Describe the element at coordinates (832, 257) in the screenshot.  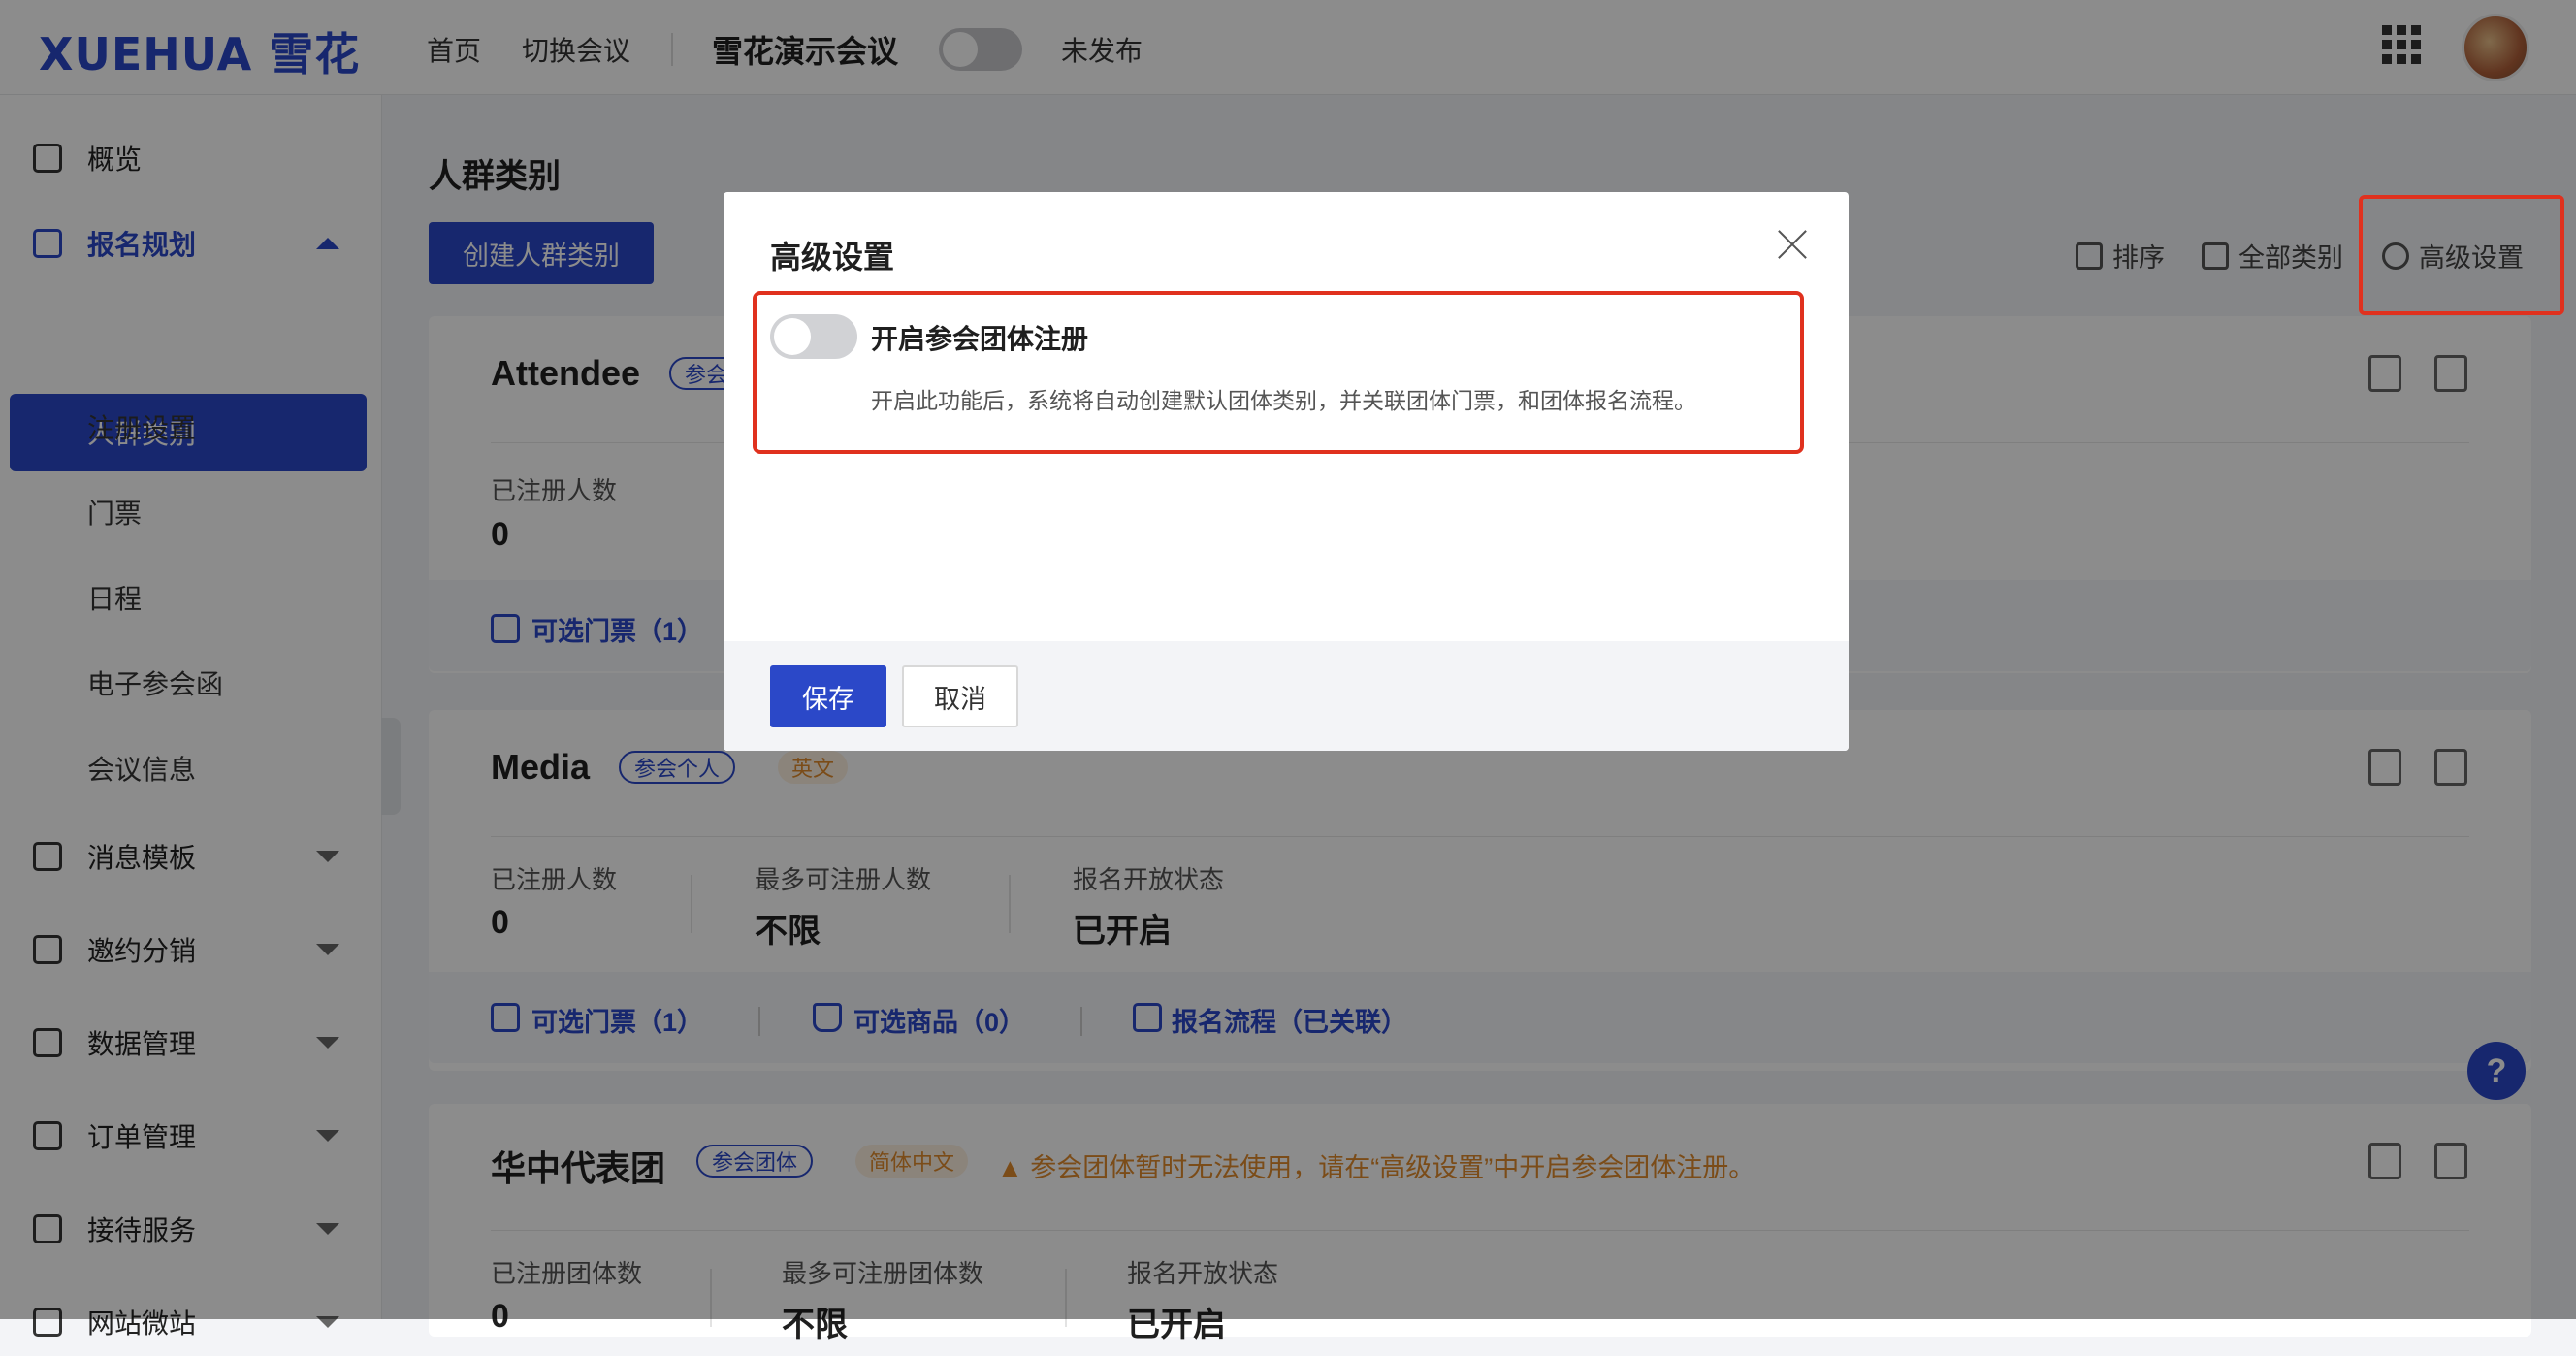
I see `modal-title: 高级设置` at that location.